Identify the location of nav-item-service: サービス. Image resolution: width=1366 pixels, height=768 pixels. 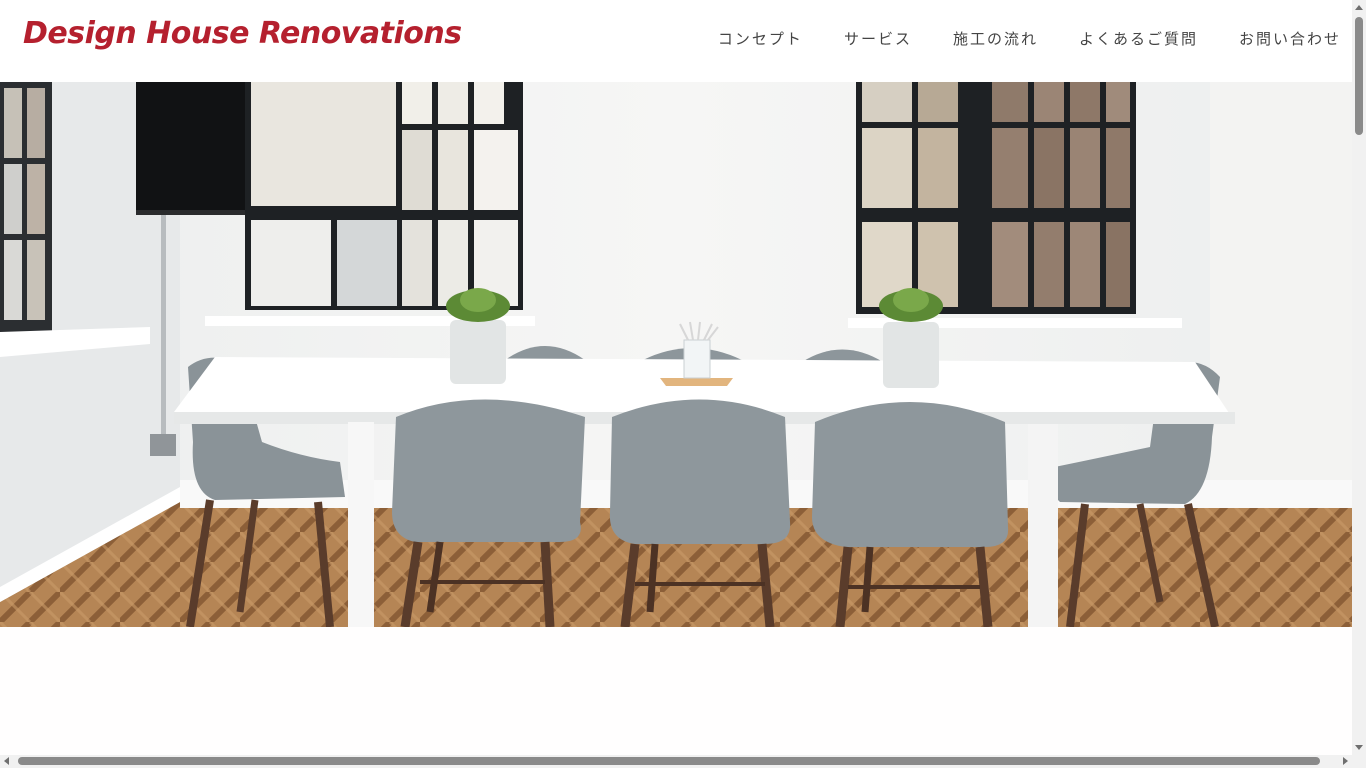
(878, 38).